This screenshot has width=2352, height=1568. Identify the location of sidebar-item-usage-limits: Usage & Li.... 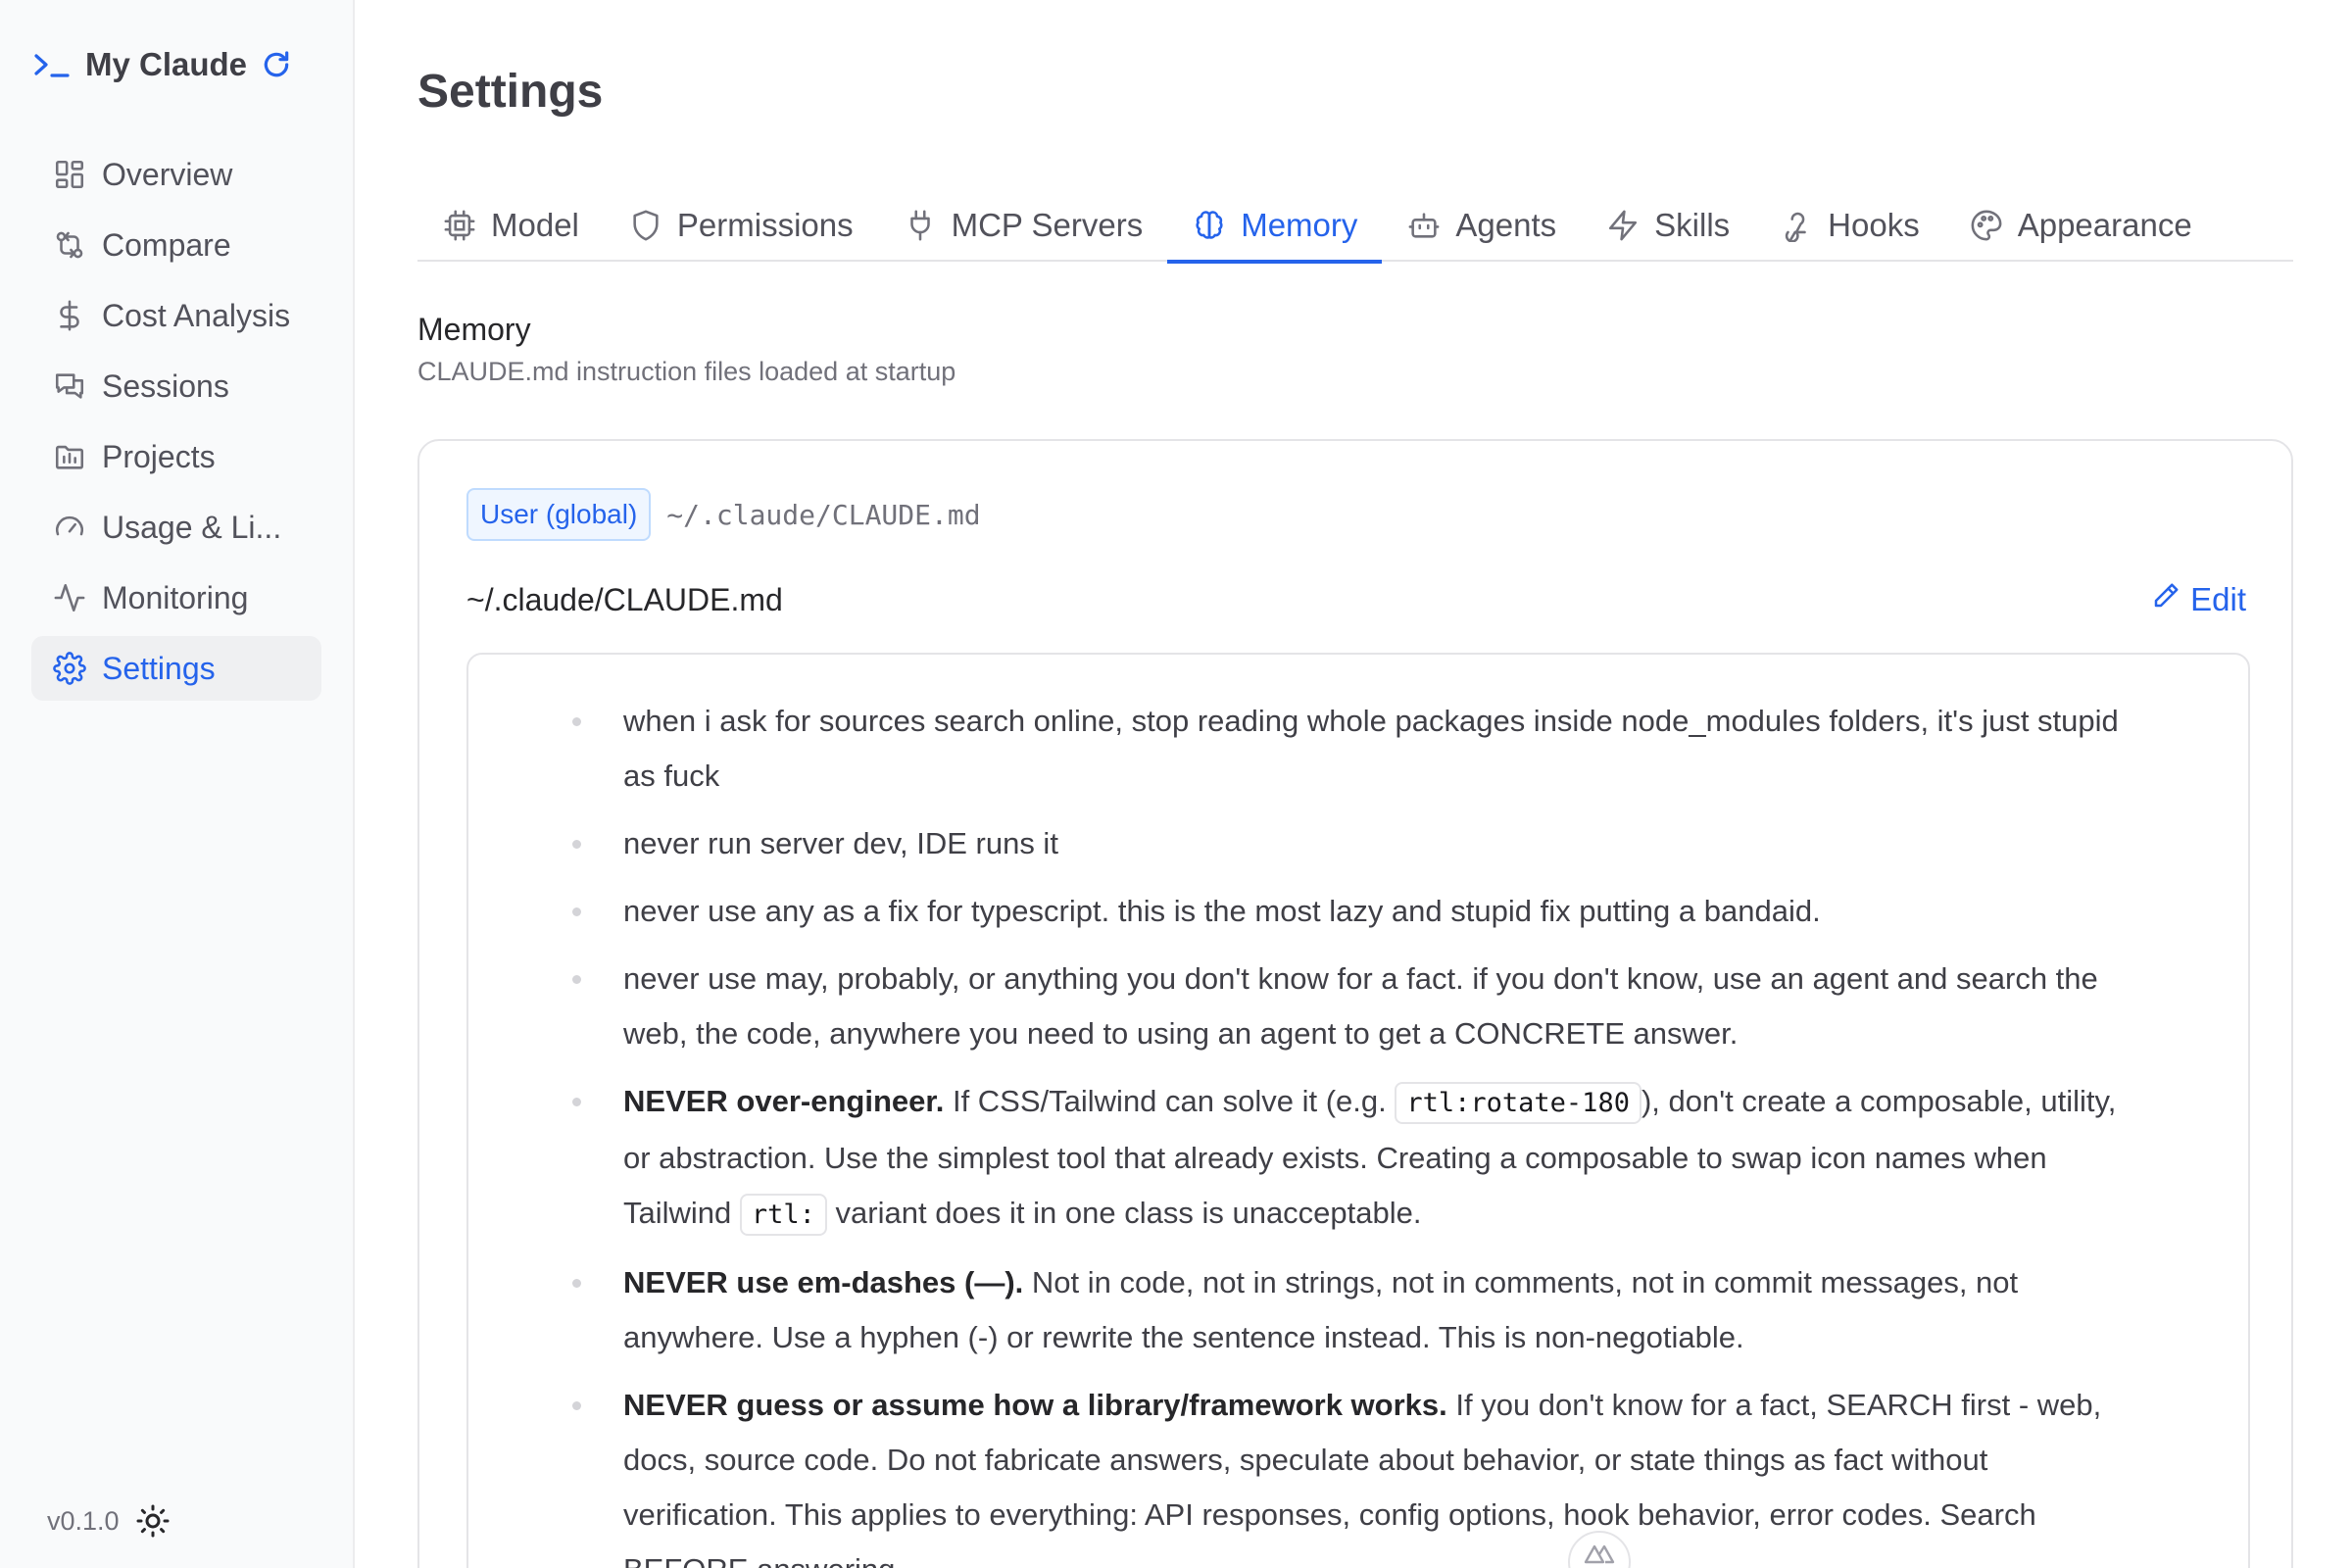
(176, 527).